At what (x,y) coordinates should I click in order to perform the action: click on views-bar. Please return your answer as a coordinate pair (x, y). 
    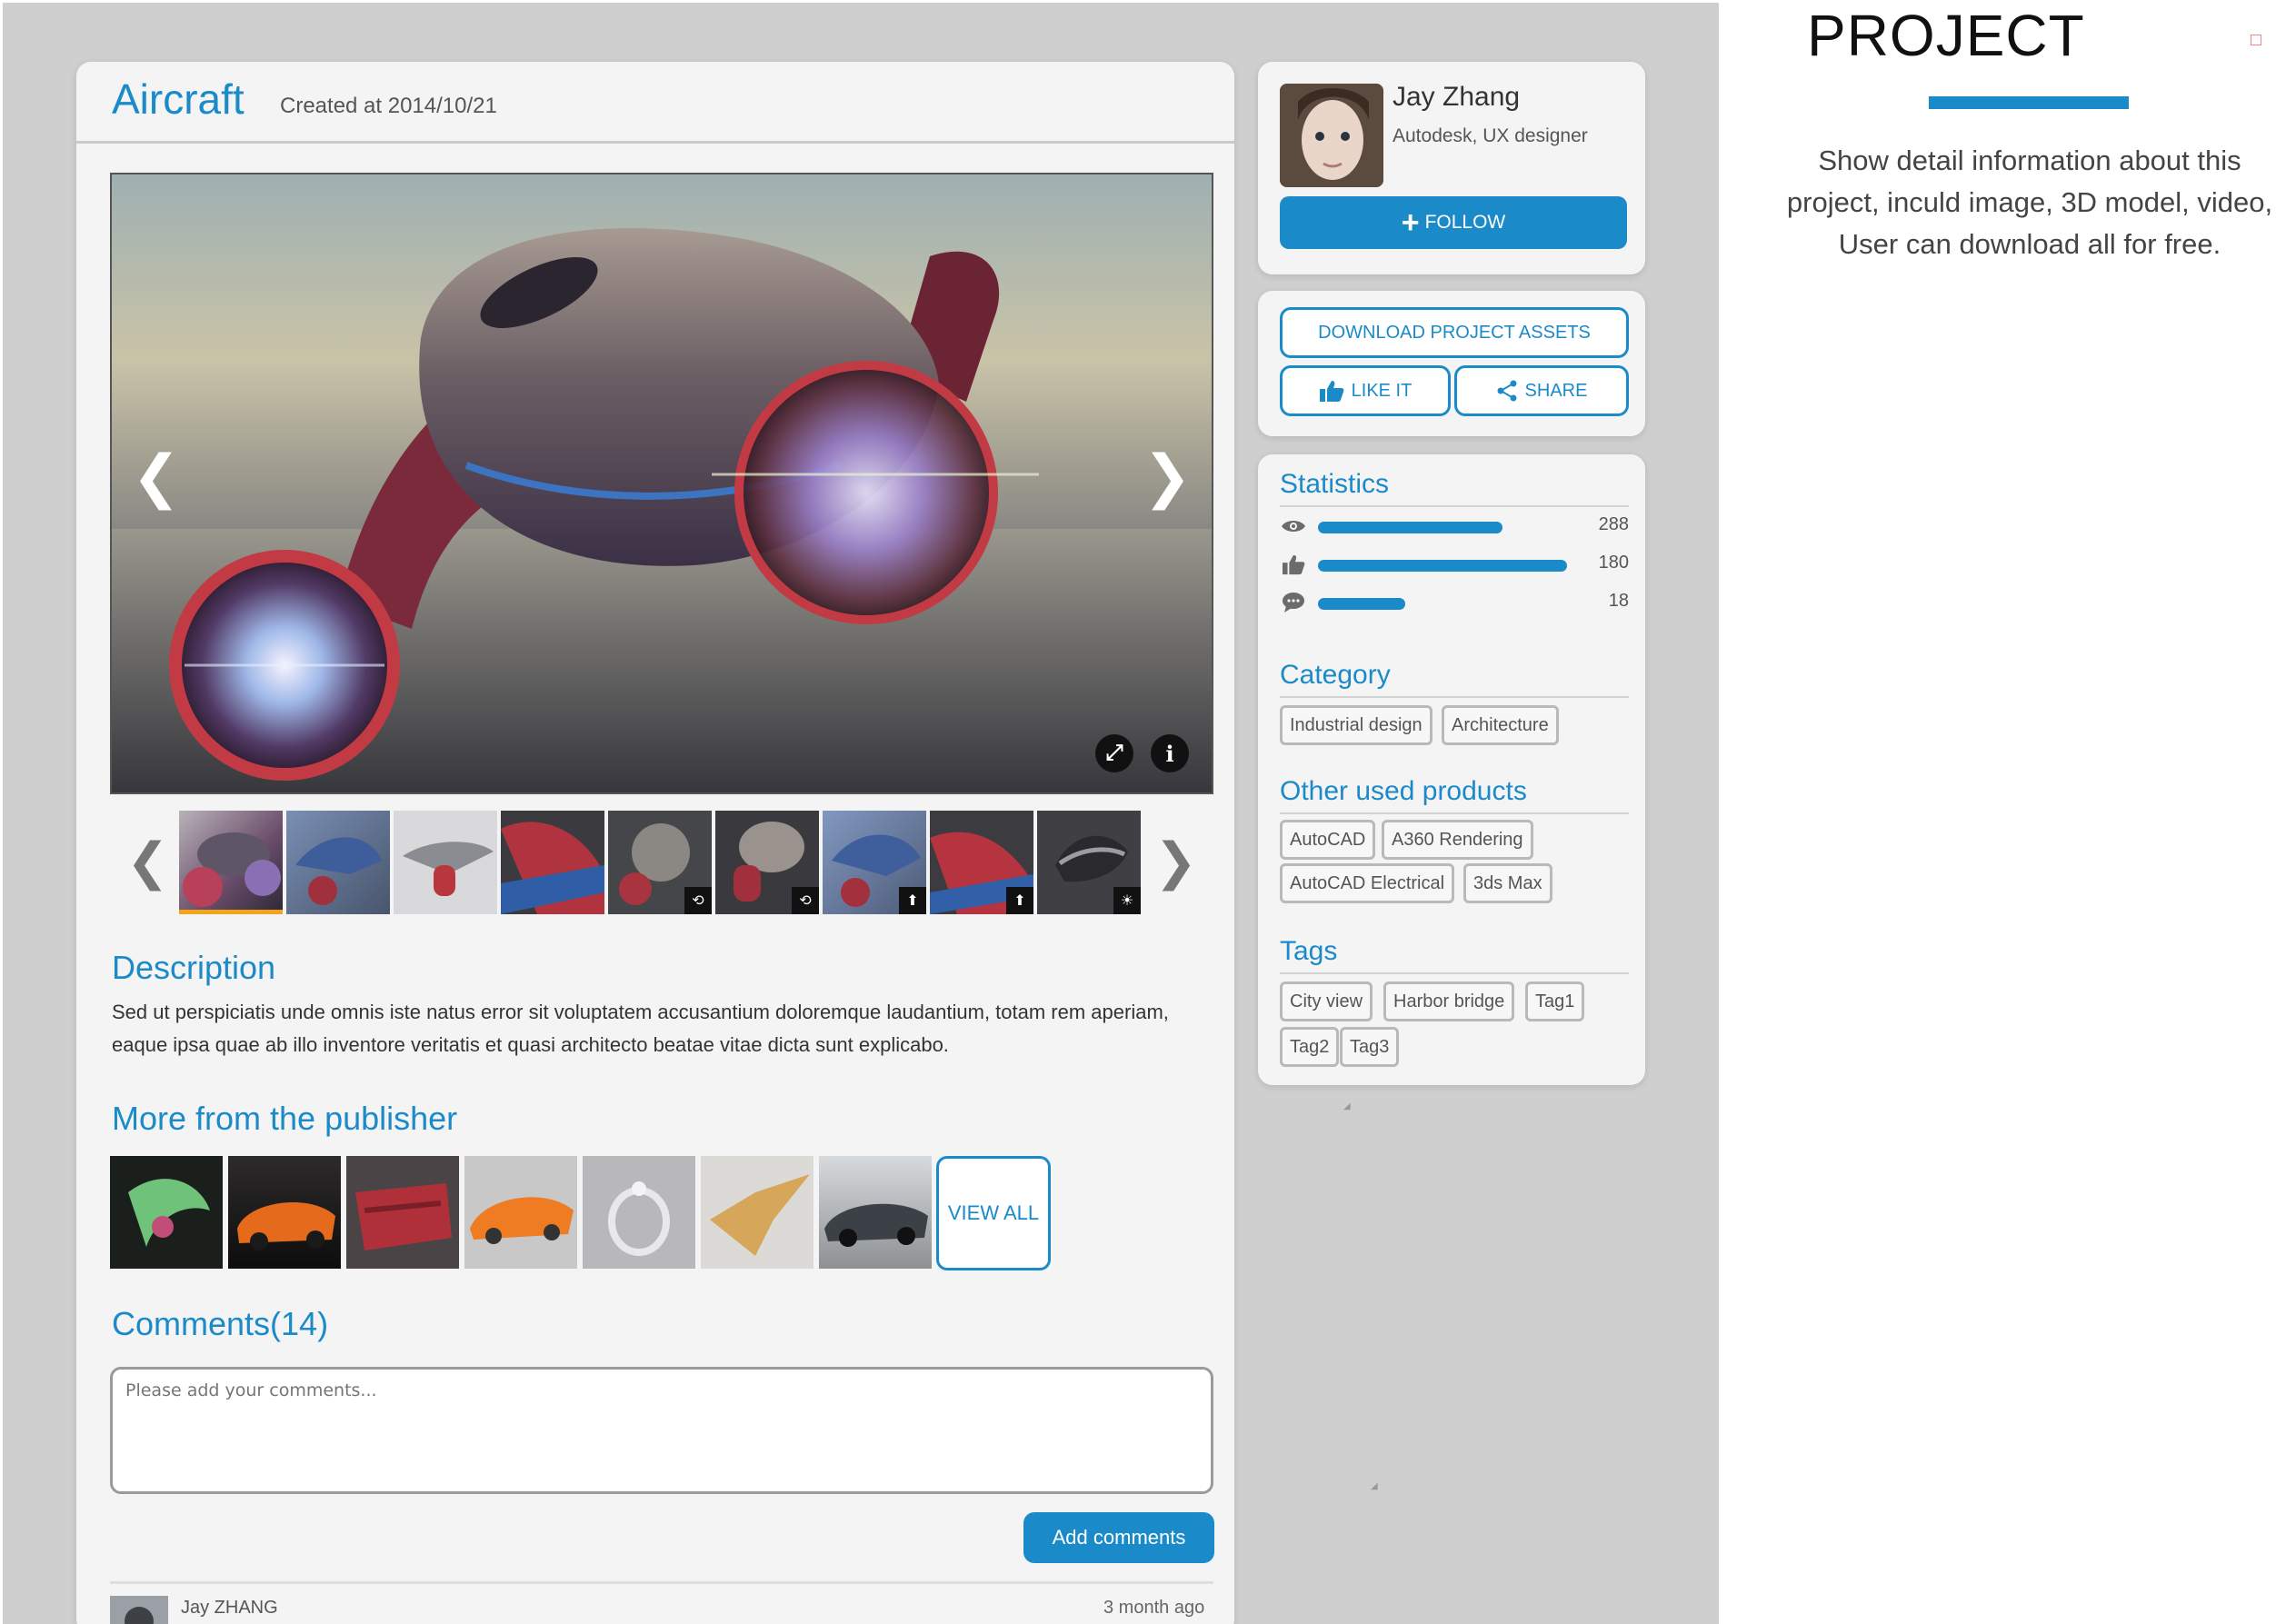
    Looking at the image, I should click on (1410, 527).